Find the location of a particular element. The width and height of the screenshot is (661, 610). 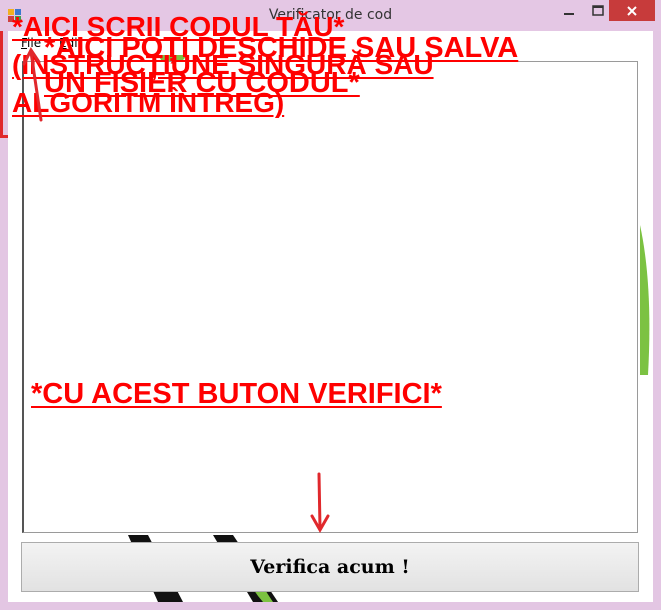

maximize-icon is located at coordinates (598, 10).